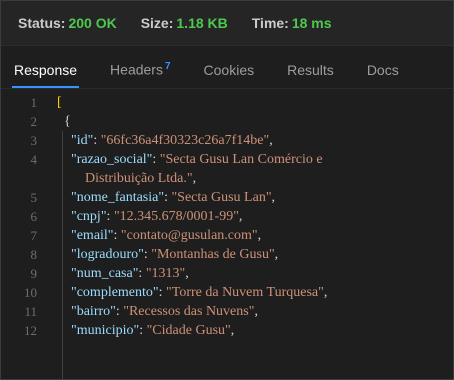  What do you see at coordinates (167, 67) in the screenshot?
I see `headers-count-badge: 7` at bounding box center [167, 67].